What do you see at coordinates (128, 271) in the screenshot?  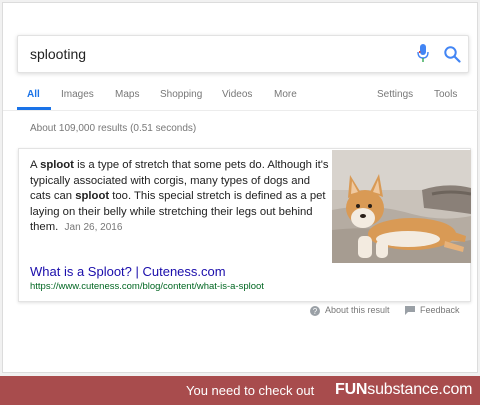 I see `result-title-link: What is a Sploot? | Cuteness.com` at bounding box center [128, 271].